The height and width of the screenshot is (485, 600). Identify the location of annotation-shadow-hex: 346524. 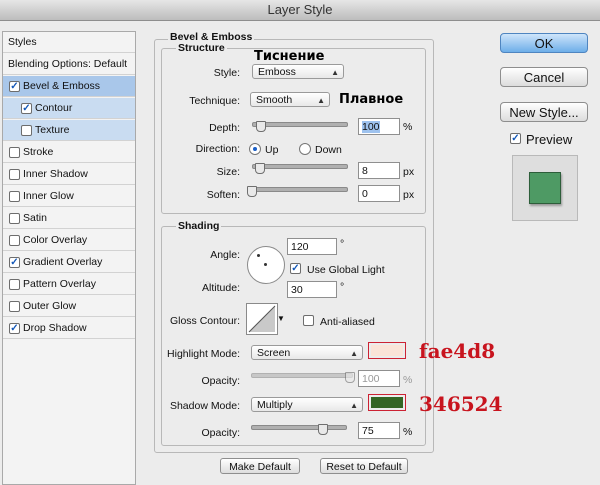
(461, 404).